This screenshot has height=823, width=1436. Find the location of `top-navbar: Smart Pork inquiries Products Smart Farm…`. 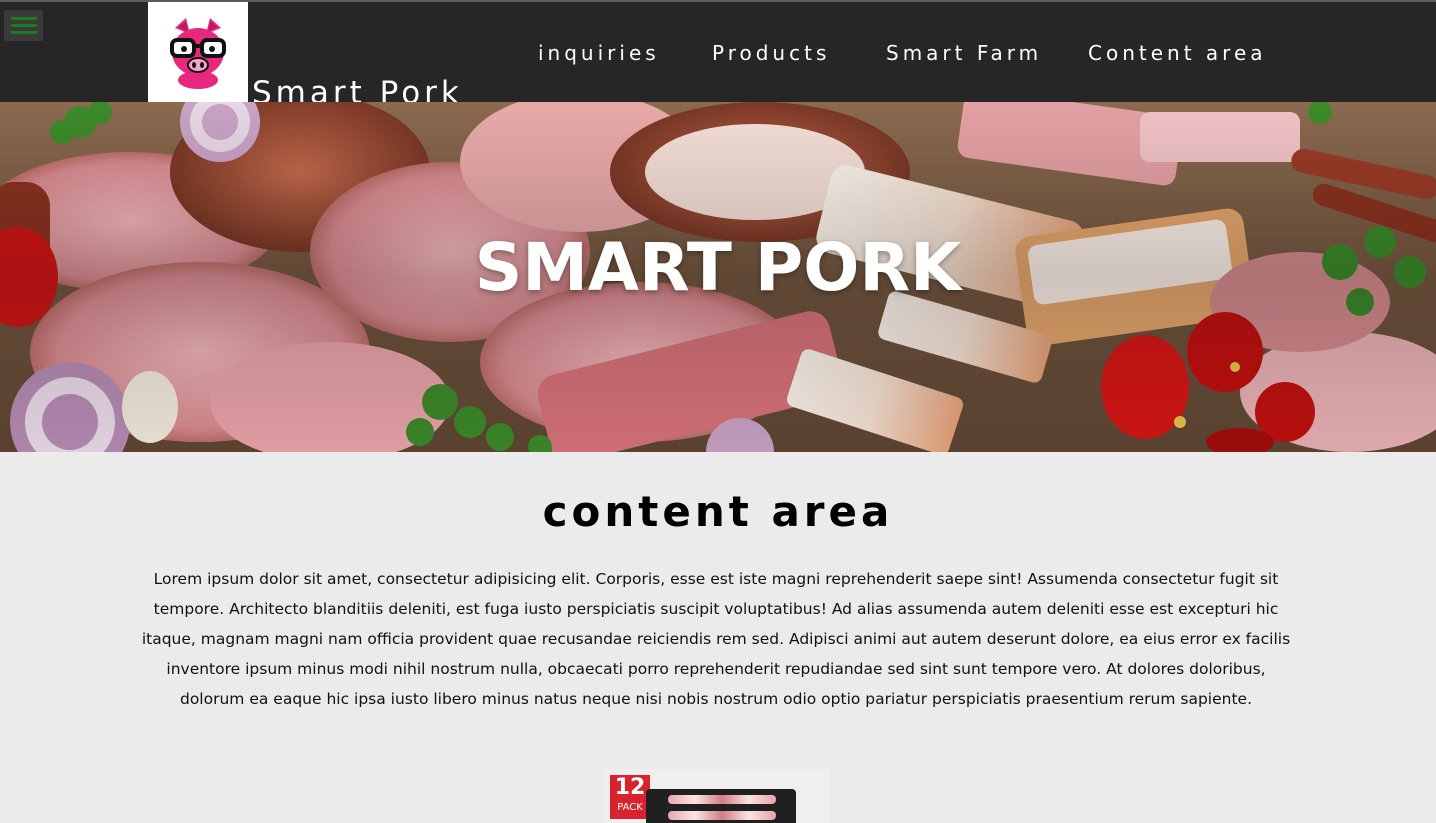

top-navbar: Smart Pork inquiries Products Smart Farm… is located at coordinates (718, 55).